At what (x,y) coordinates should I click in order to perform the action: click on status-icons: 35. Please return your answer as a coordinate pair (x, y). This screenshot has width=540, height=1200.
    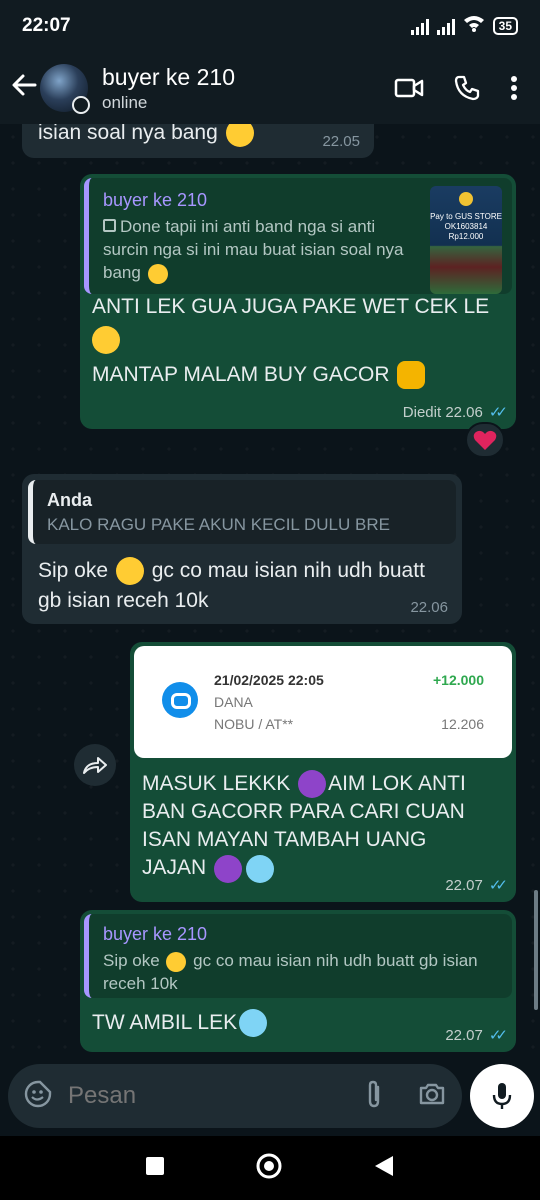
    Looking at the image, I should click on (464, 26).